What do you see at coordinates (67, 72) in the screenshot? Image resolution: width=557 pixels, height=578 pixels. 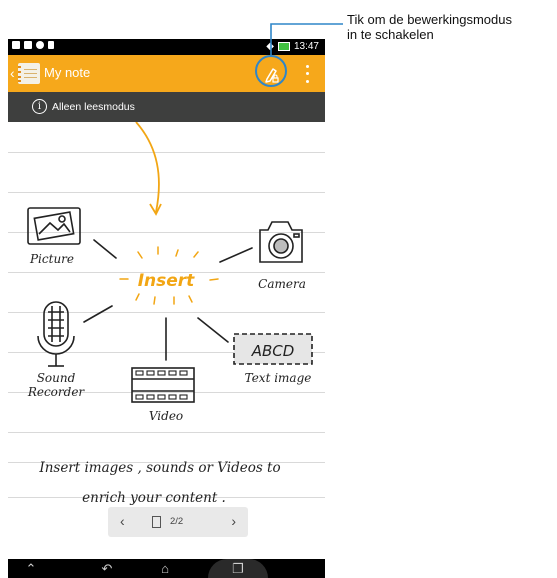 I see `note-title: My note` at bounding box center [67, 72].